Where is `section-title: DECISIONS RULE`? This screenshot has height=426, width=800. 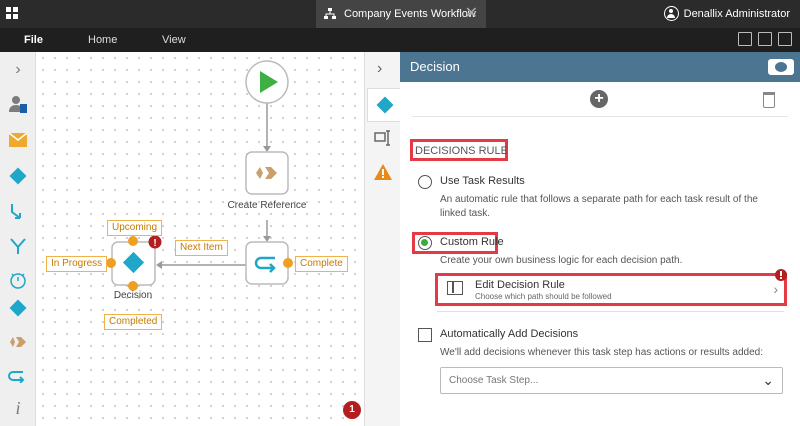 section-title: DECISIONS RULE is located at coordinates (461, 151).